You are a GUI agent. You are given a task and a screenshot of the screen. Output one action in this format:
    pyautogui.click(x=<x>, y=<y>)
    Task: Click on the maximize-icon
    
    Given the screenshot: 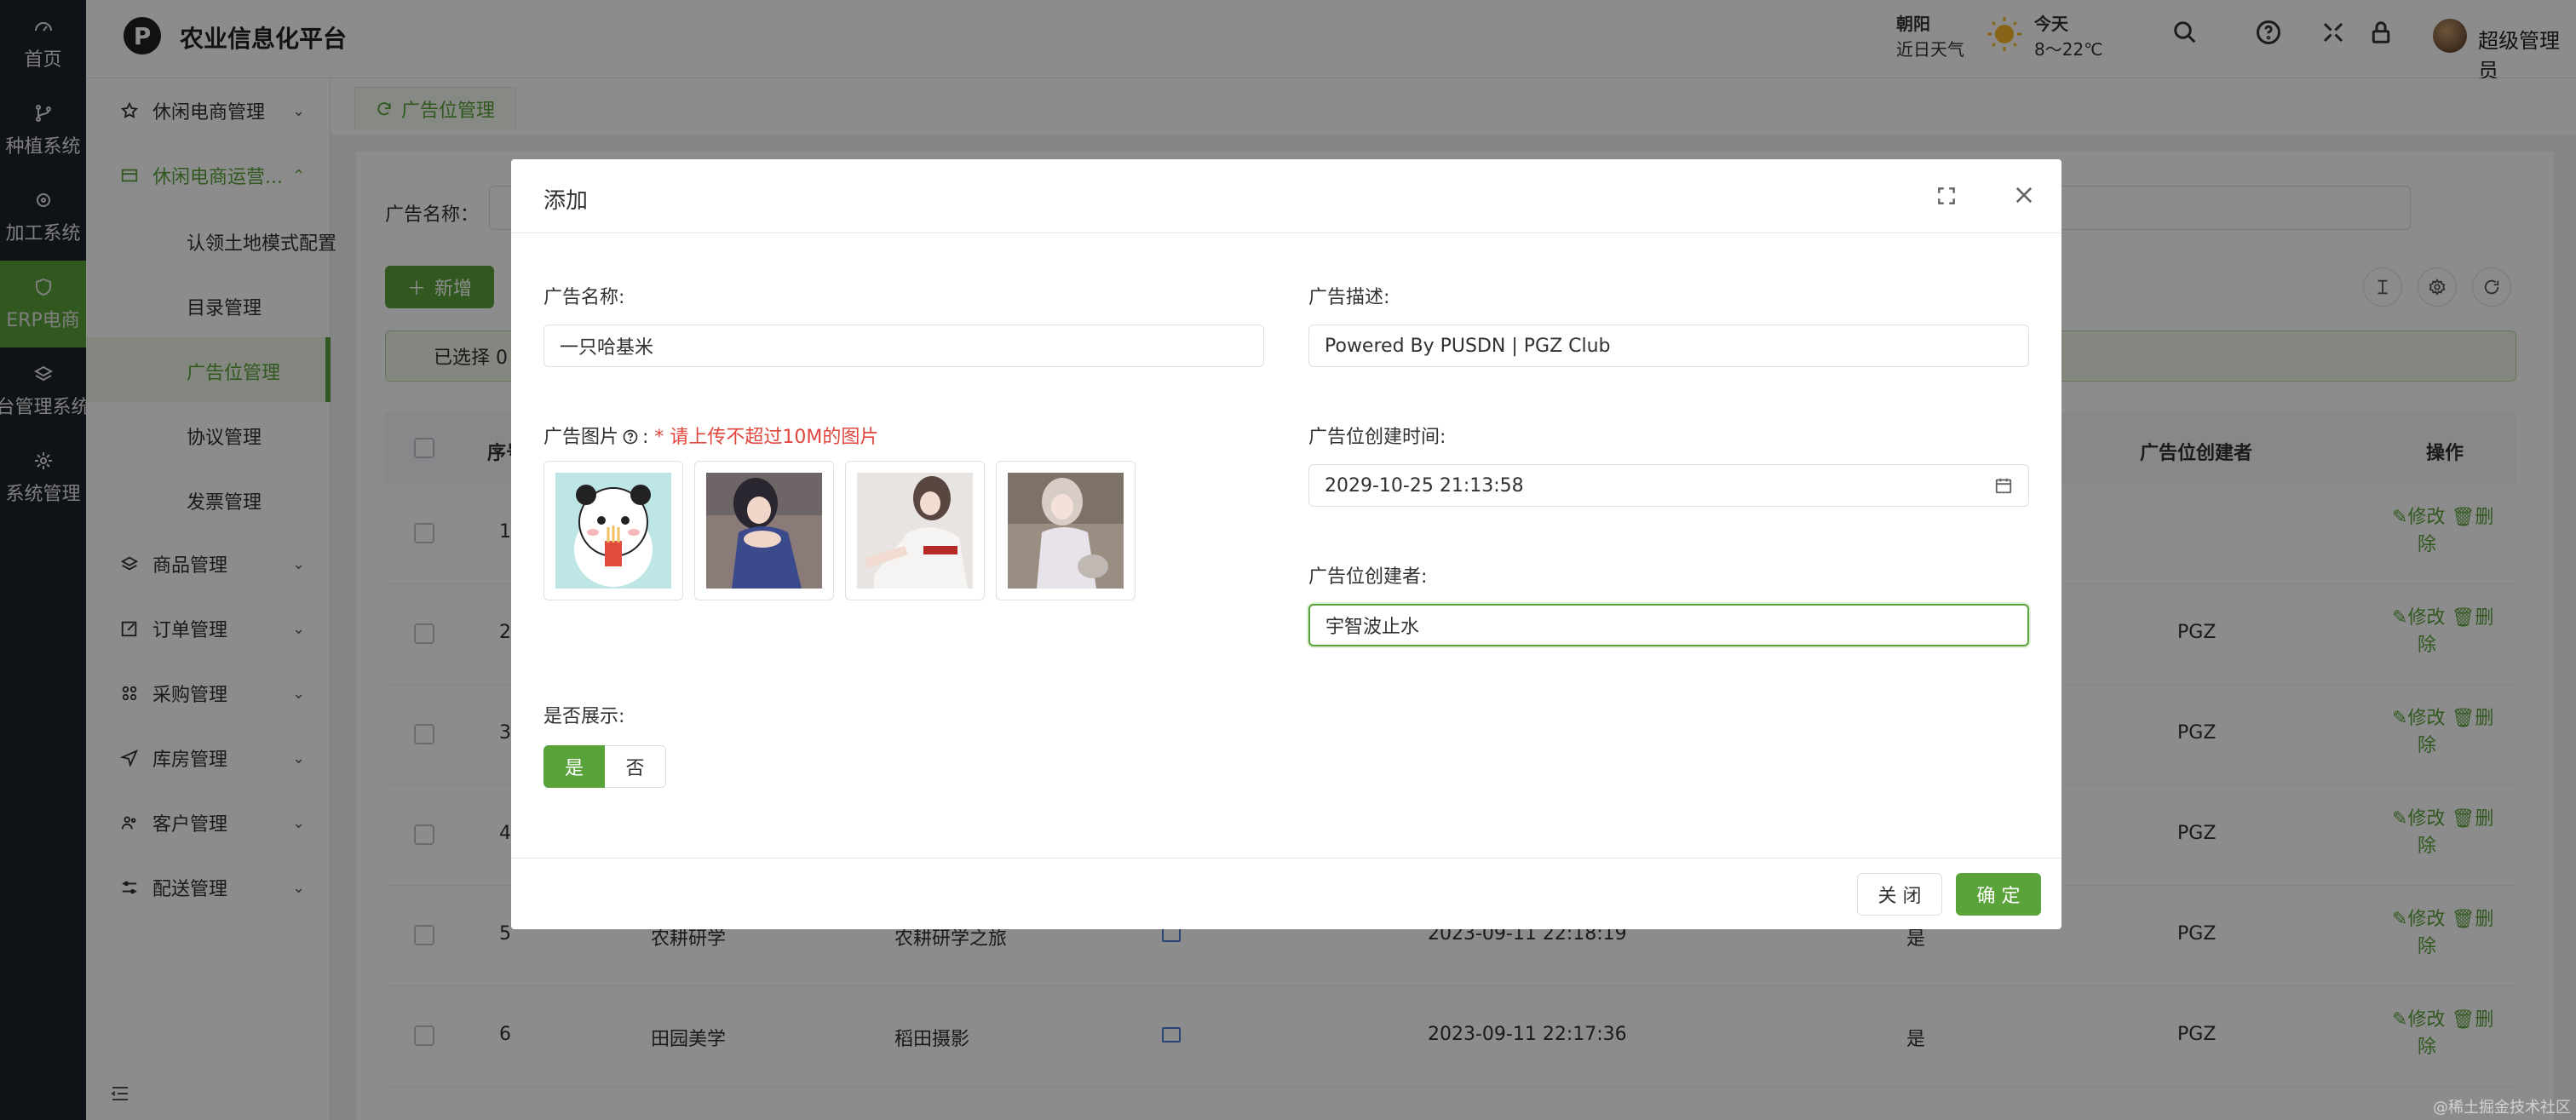 What is the action you would take?
    pyautogui.click(x=1947, y=196)
    